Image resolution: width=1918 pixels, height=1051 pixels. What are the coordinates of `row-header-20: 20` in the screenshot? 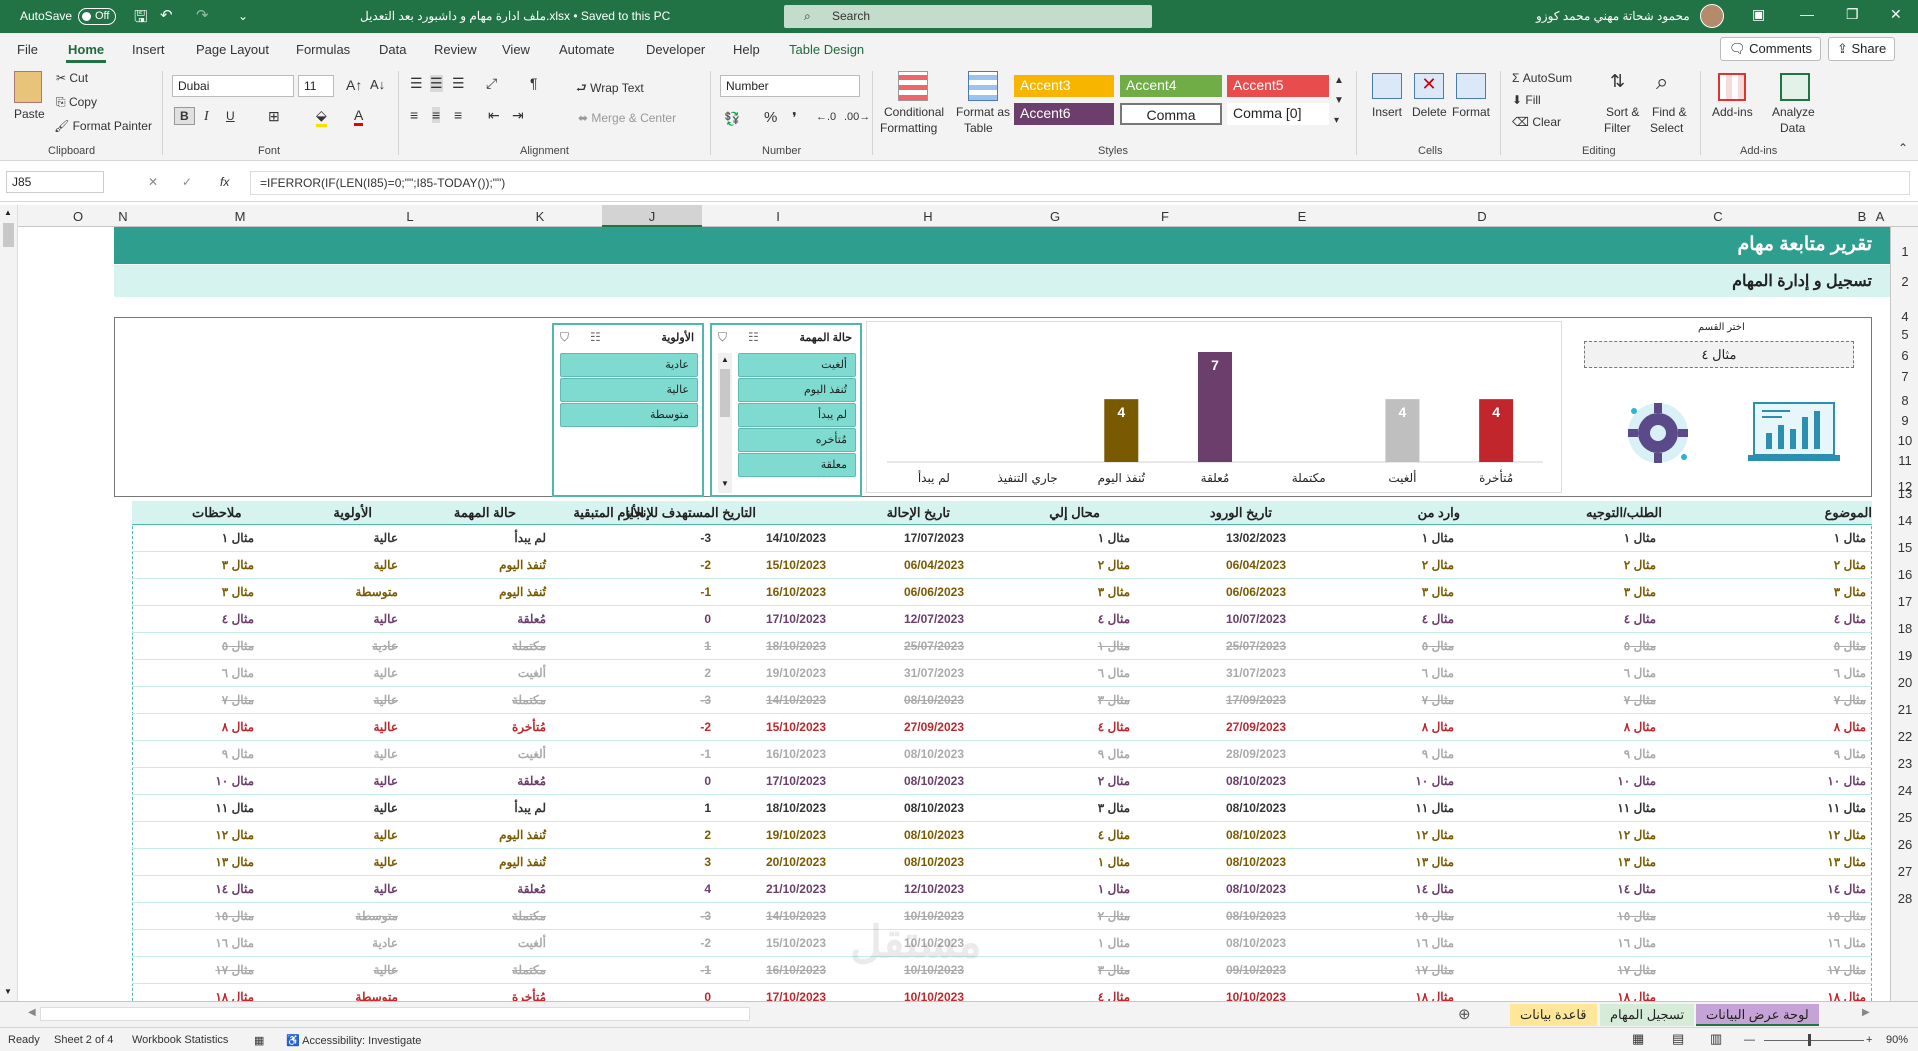 It's located at (1904, 682).